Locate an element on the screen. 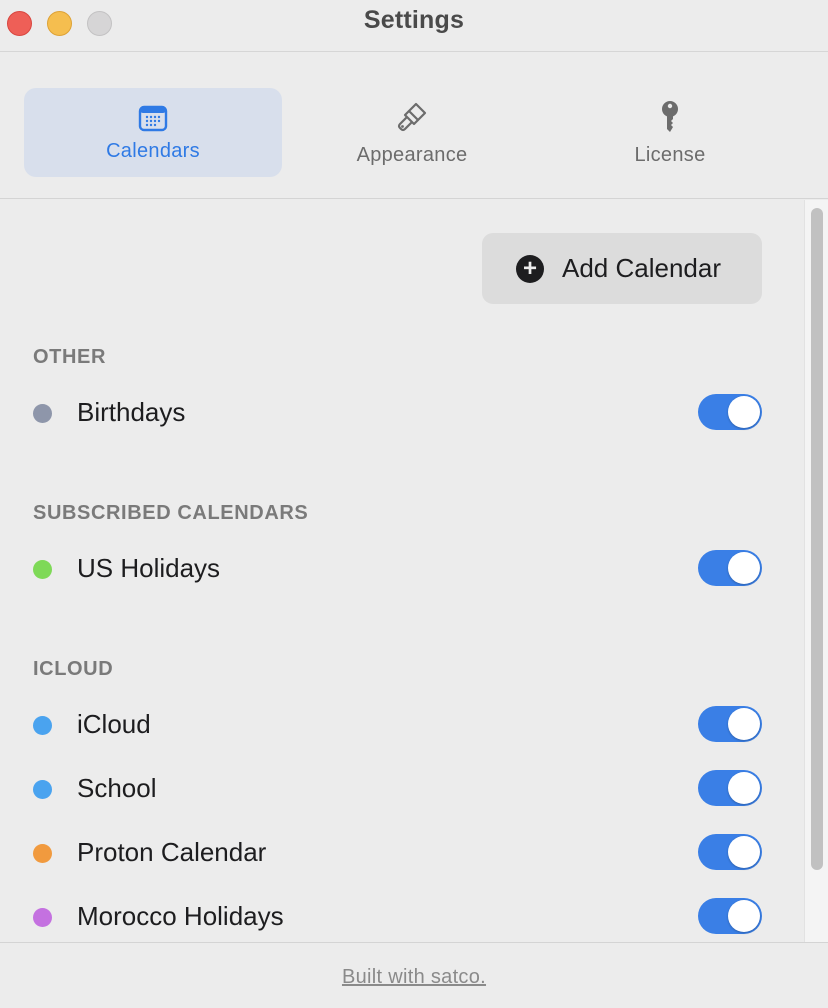 This screenshot has height=1008, width=828. window-title: Settings is located at coordinates (414, 20).